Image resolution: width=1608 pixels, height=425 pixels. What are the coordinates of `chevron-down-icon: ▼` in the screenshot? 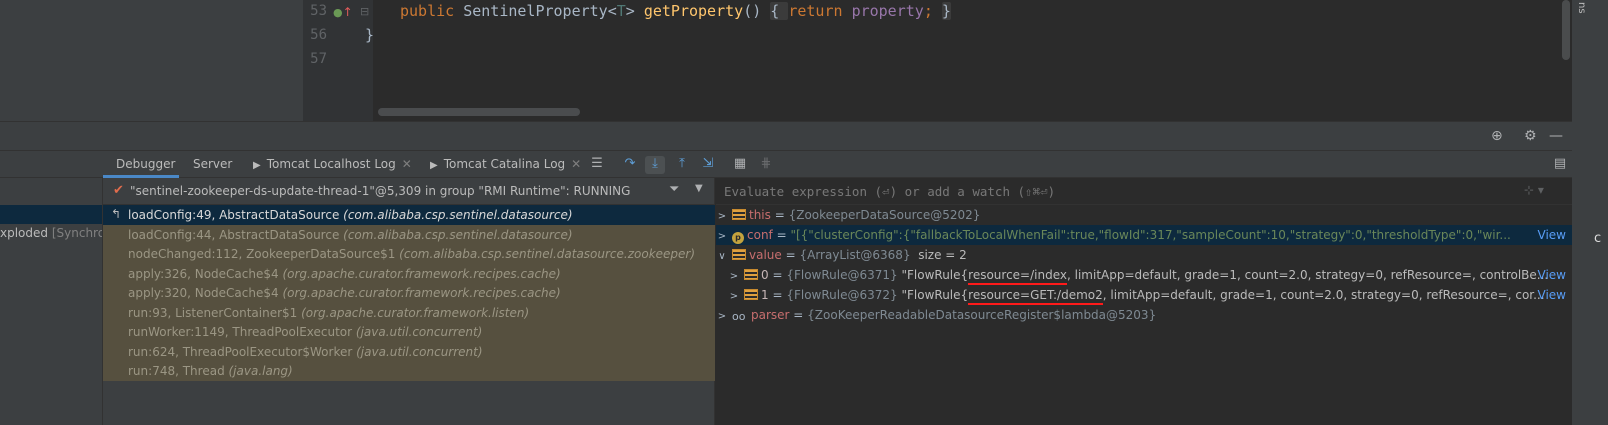 It's located at (699, 188).